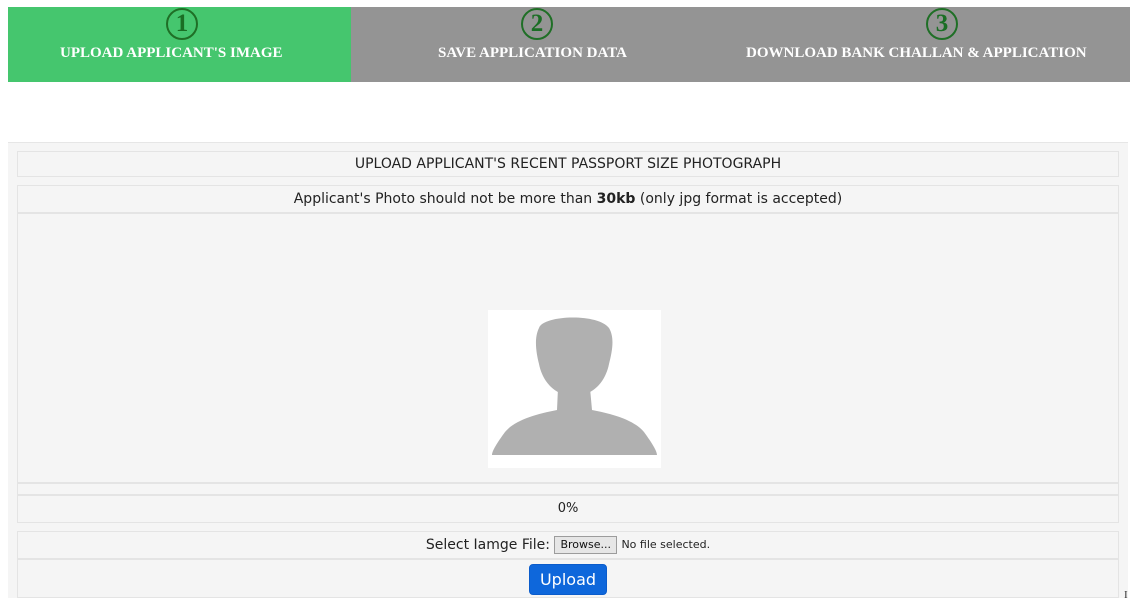 The width and height of the screenshot is (1130, 601). What do you see at coordinates (537, 24) in the screenshot?
I see `step-number: 2` at bounding box center [537, 24].